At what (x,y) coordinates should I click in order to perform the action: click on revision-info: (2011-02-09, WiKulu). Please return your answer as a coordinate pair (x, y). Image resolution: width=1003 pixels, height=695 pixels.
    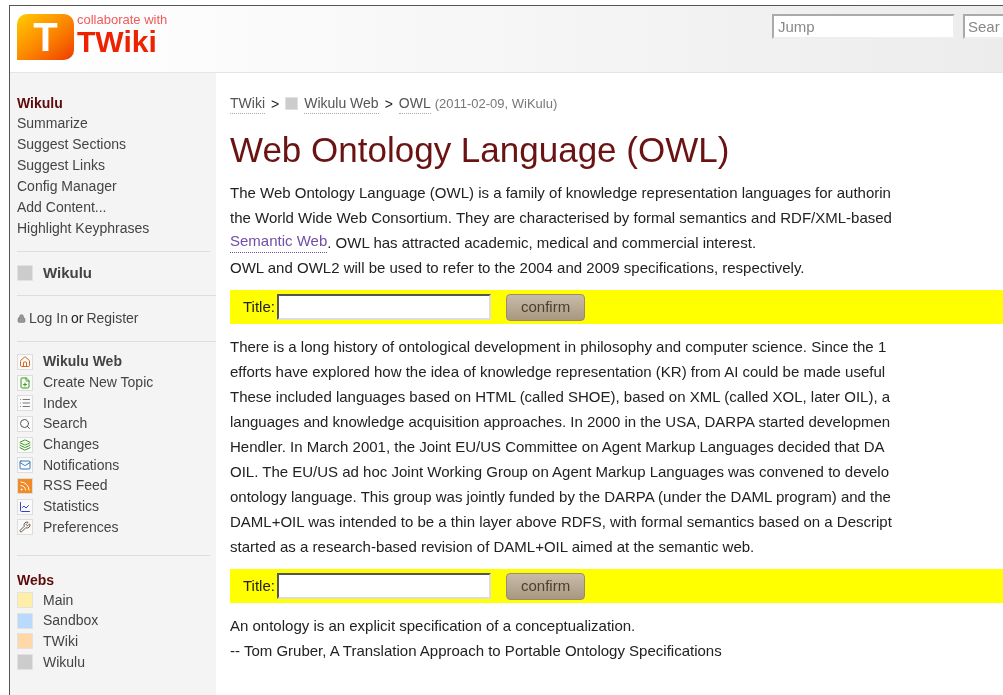
    Looking at the image, I should click on (496, 103).